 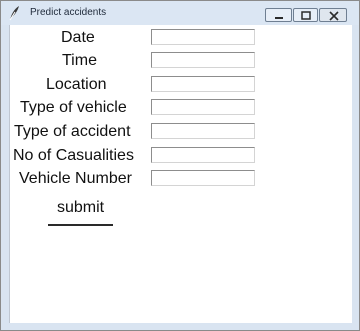 I want to click on type-of-vehicle-field, so click(x=203, y=107).